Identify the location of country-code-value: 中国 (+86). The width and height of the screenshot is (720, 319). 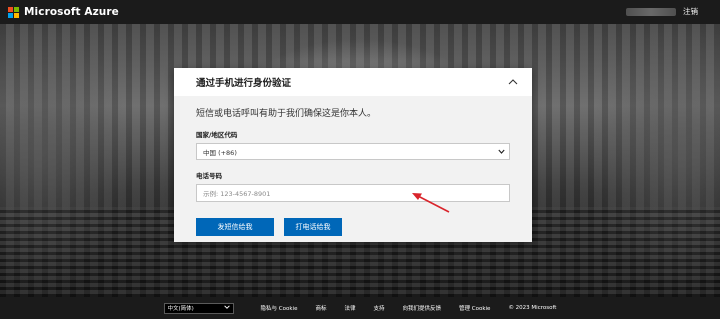
(220, 152).